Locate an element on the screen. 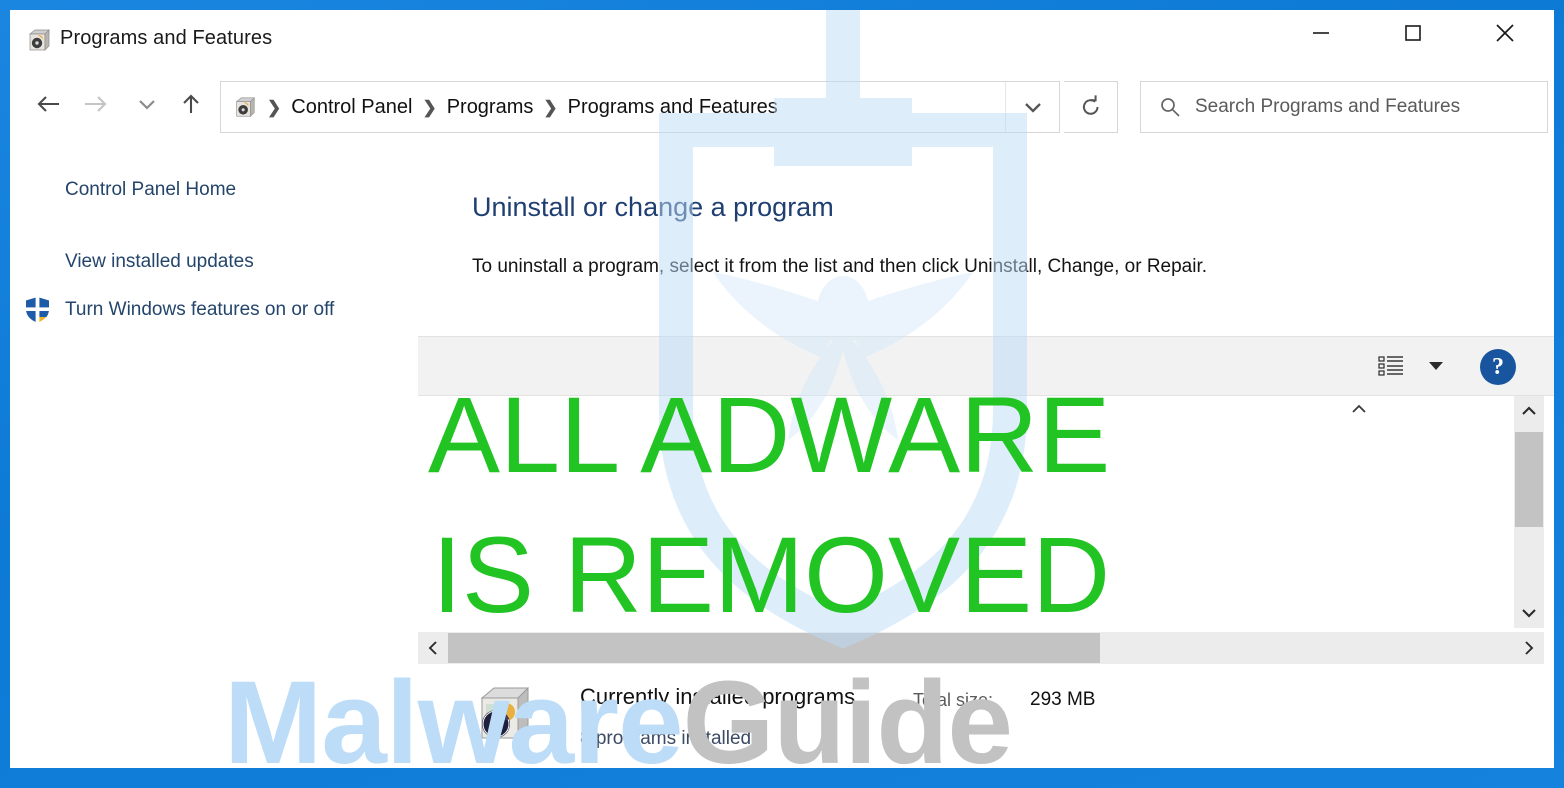 This screenshot has width=1564, height=788. refresh-button is located at coordinates (1091, 107).